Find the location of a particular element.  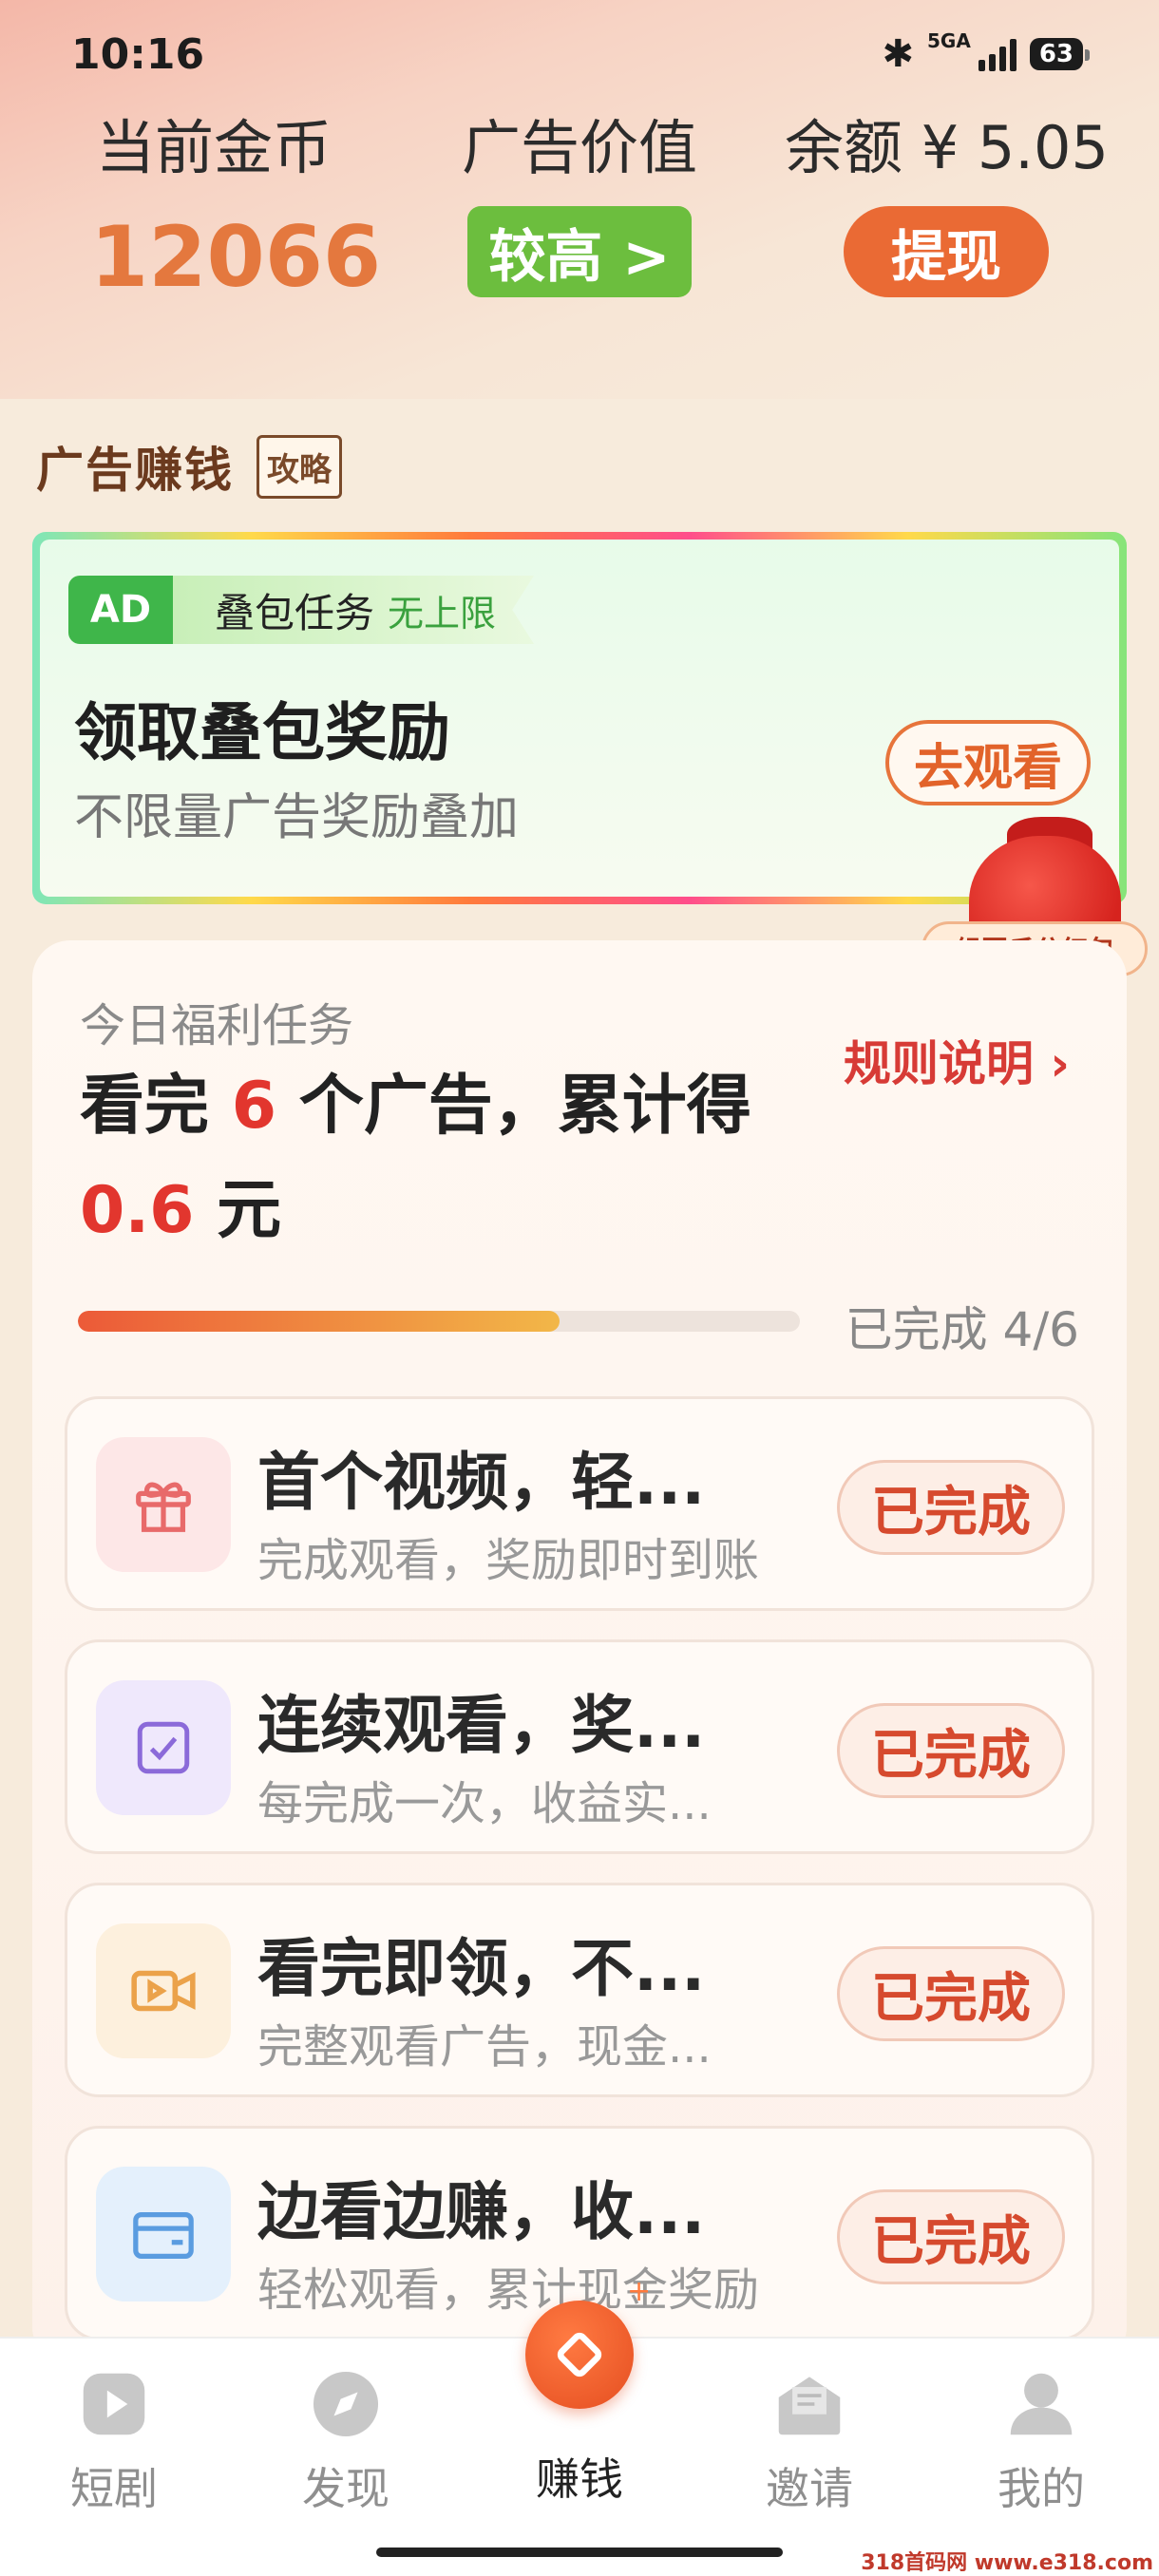

task-desc: 轻松观看，累计现金奖励 is located at coordinates (508, 2290).